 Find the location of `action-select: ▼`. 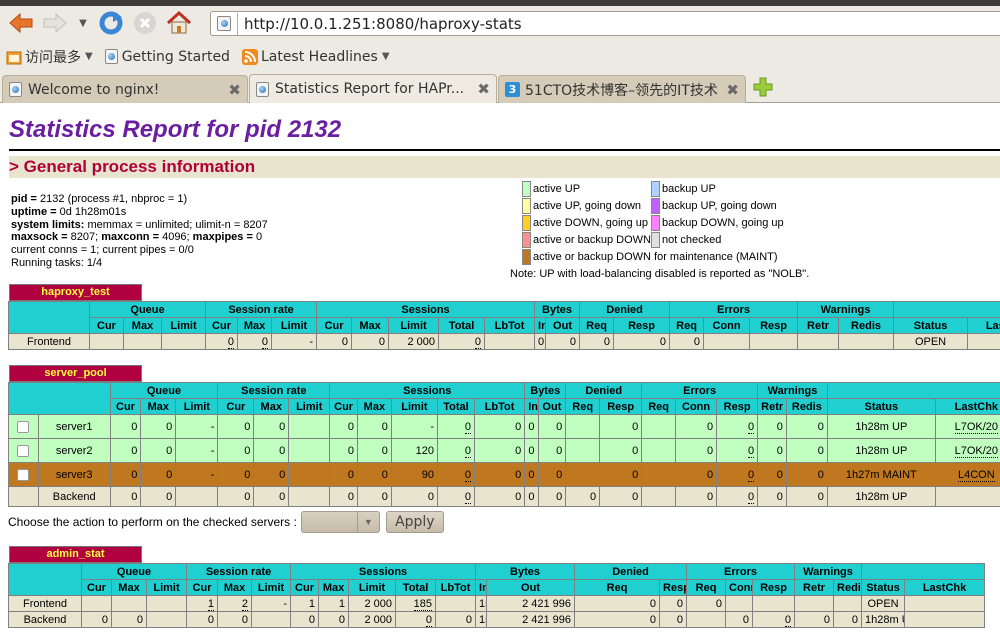

action-select: ▼ is located at coordinates (340, 522).